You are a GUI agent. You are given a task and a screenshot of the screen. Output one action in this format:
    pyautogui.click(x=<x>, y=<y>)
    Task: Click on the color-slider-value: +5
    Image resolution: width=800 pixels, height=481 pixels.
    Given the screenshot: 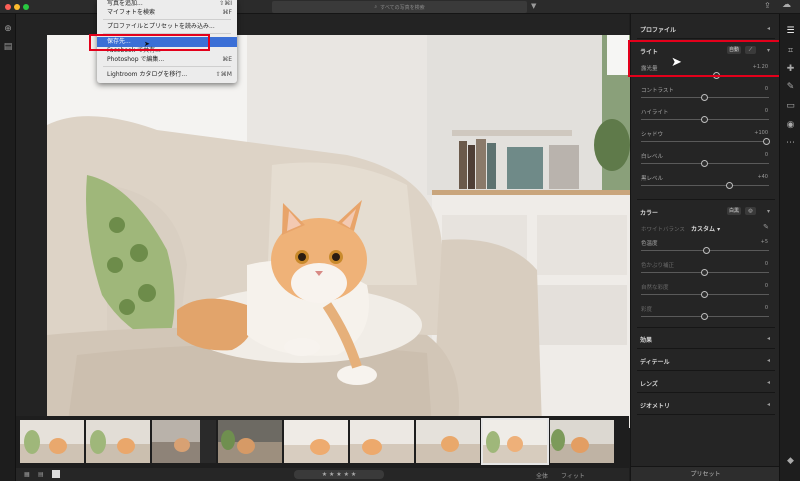 What is the action you would take?
    pyautogui.click(x=764, y=242)
    